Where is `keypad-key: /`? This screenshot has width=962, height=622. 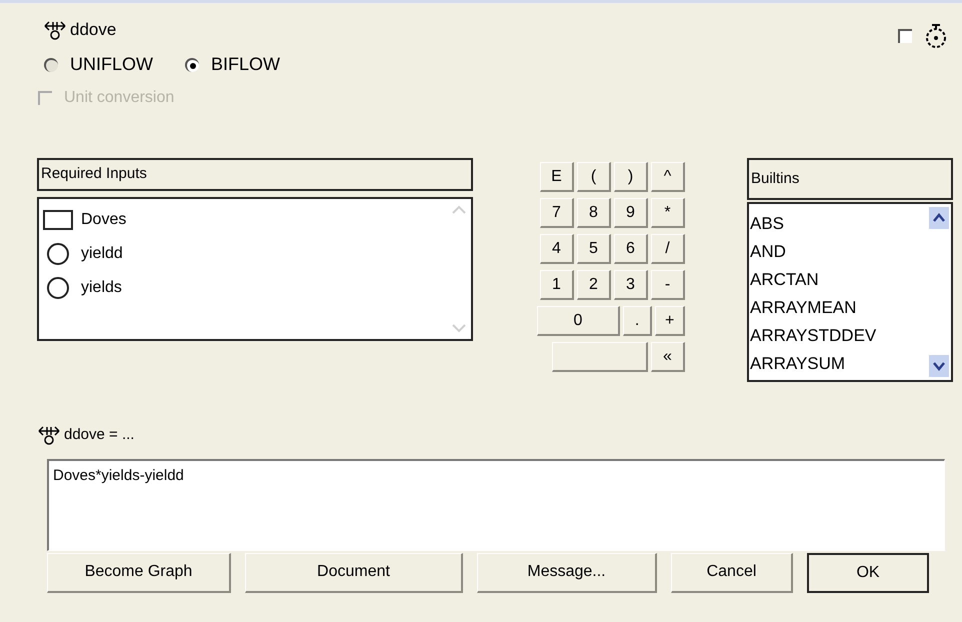
keypad-key: / is located at coordinates (668, 249).